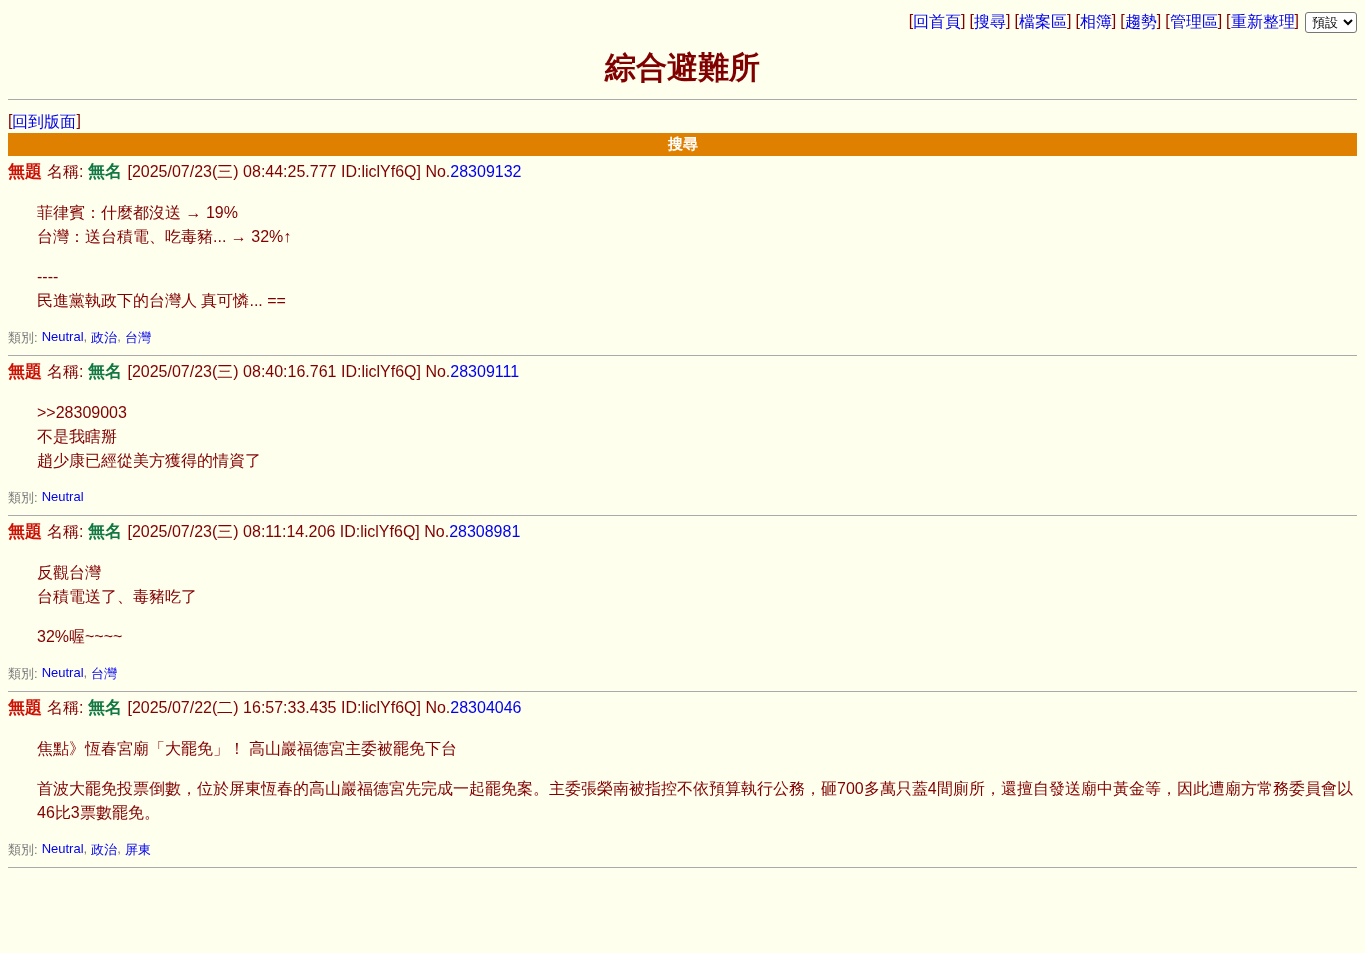 Image resolution: width=1365 pixels, height=953 pixels. I want to click on nav-link: 搜尋, so click(990, 22).